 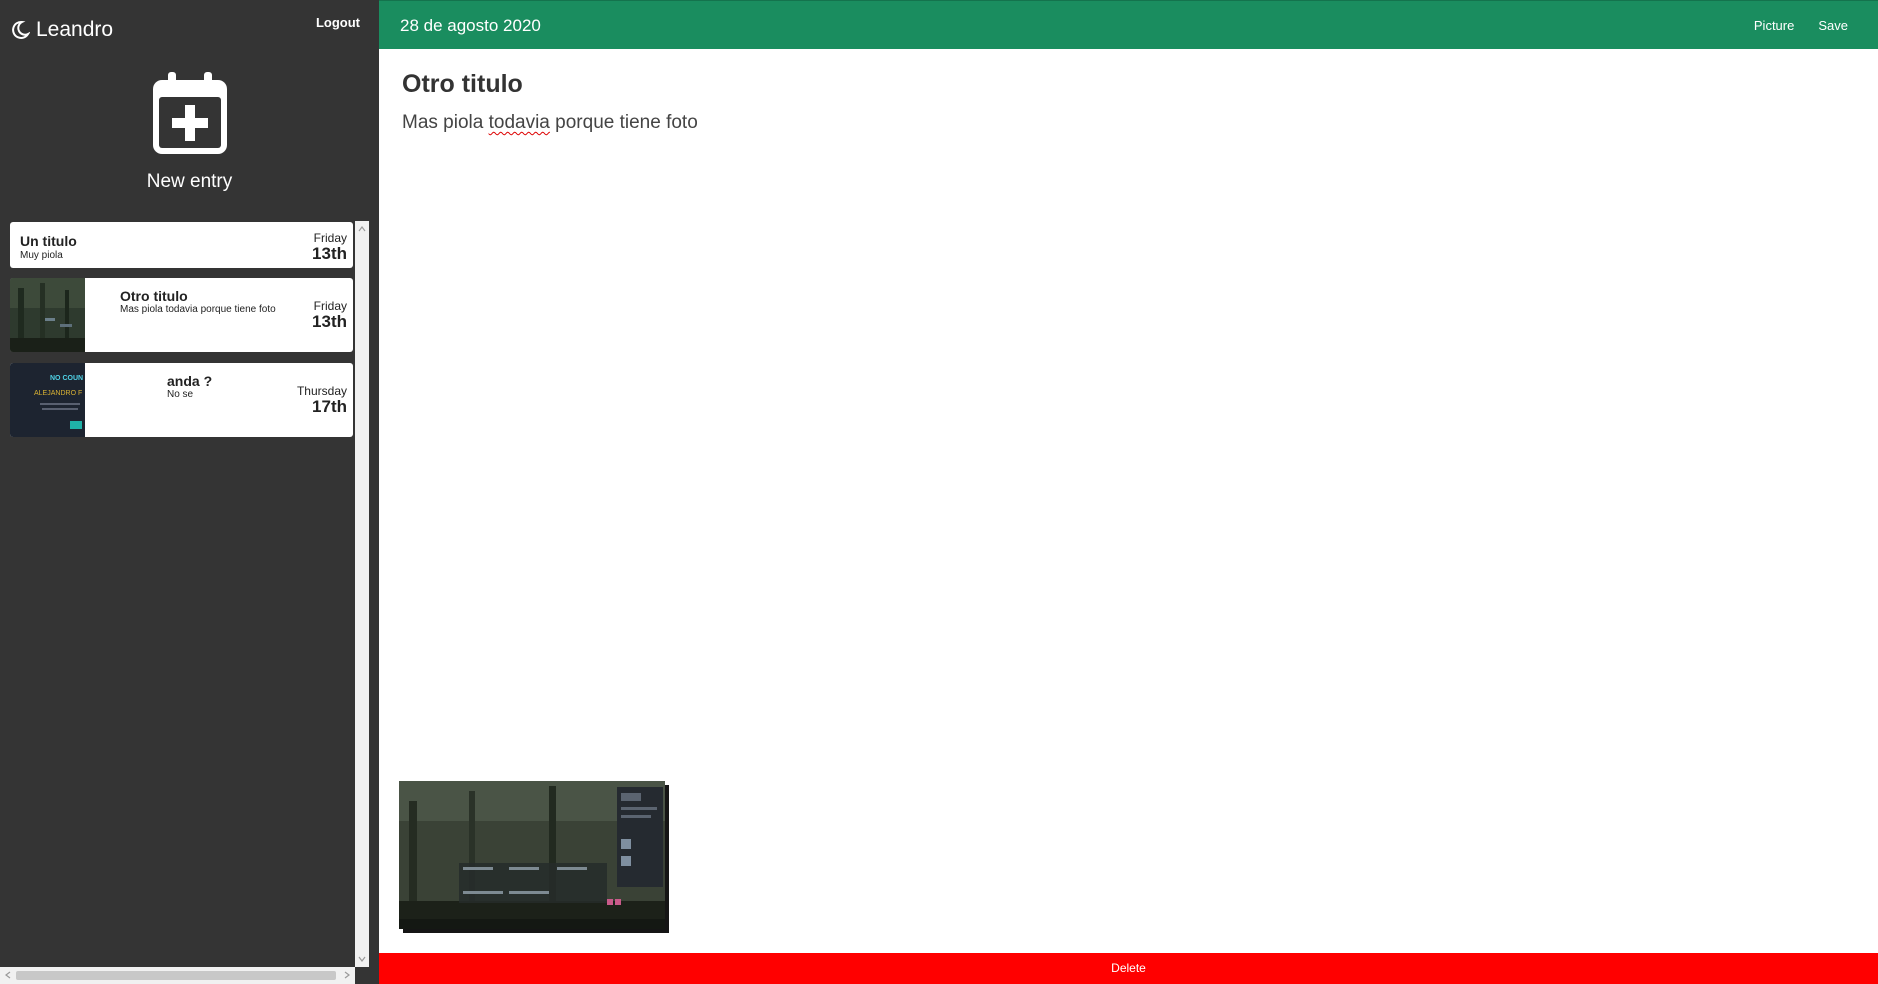 I want to click on thumbnail-text: ALEJANDRO F, so click(x=58, y=393).